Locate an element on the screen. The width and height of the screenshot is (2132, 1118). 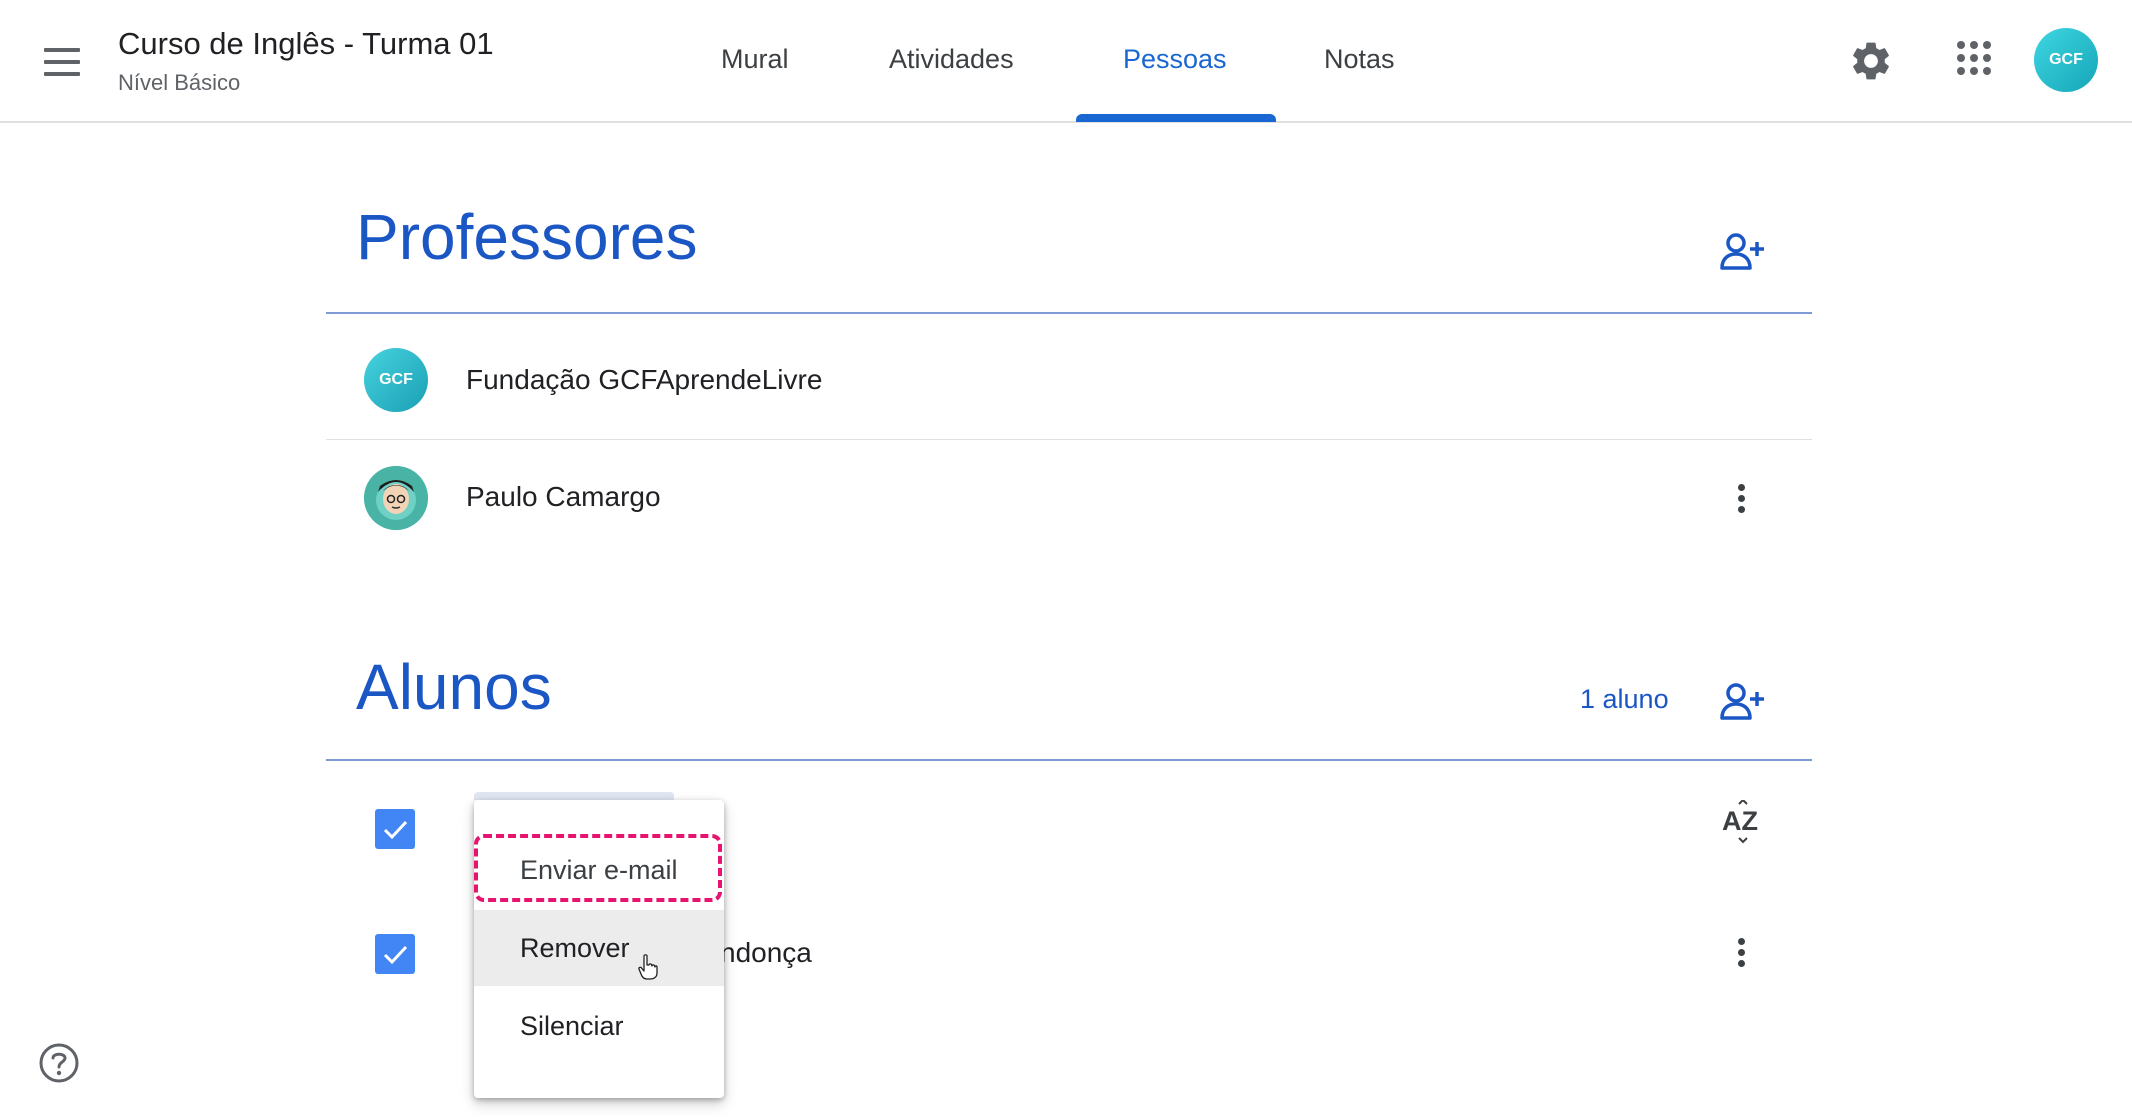
gear-icon is located at coordinates (1871, 61).